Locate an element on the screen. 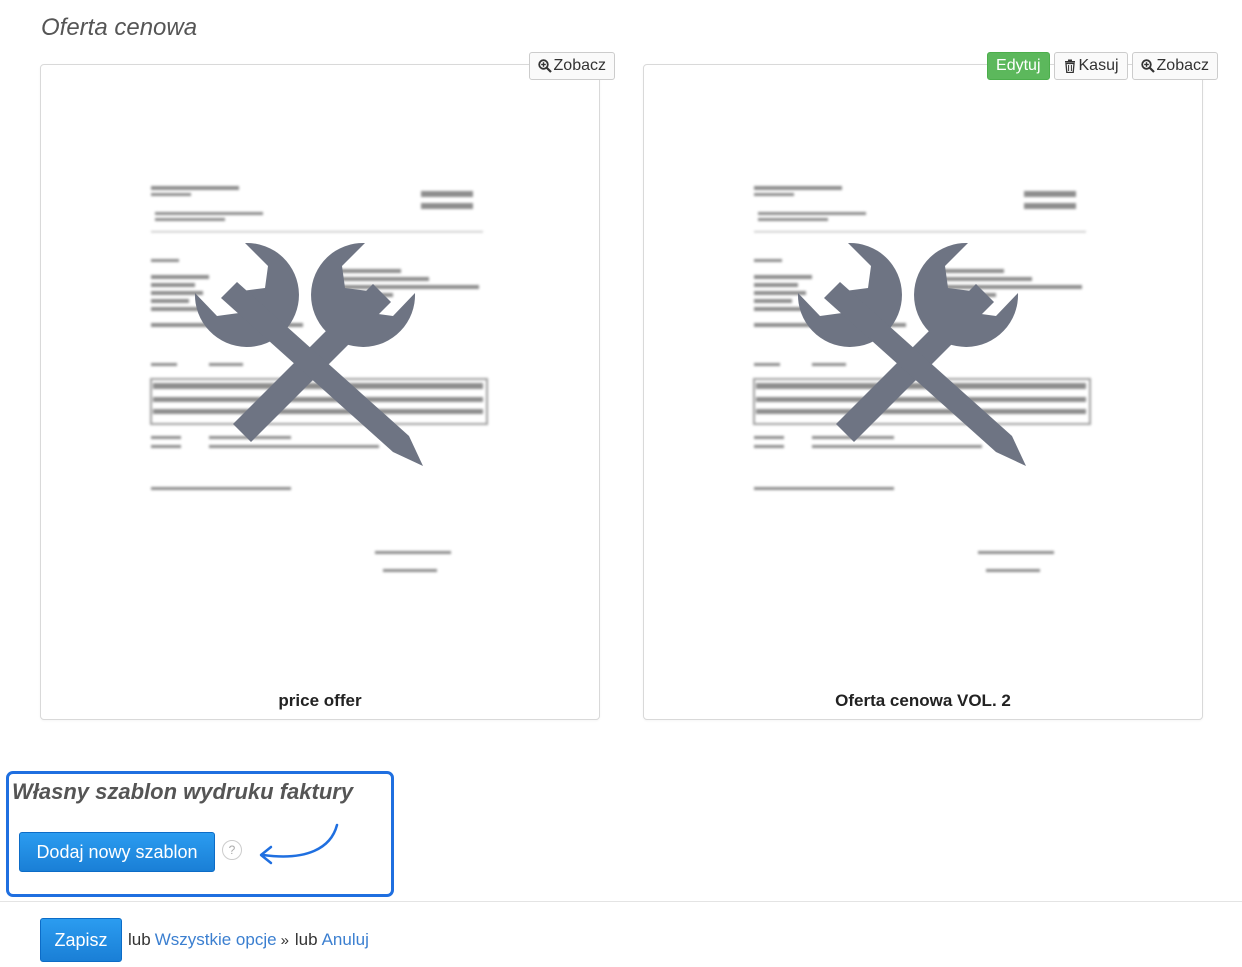  card-actions: Edytuj Kasuj Zobacz is located at coordinates (1102, 66).